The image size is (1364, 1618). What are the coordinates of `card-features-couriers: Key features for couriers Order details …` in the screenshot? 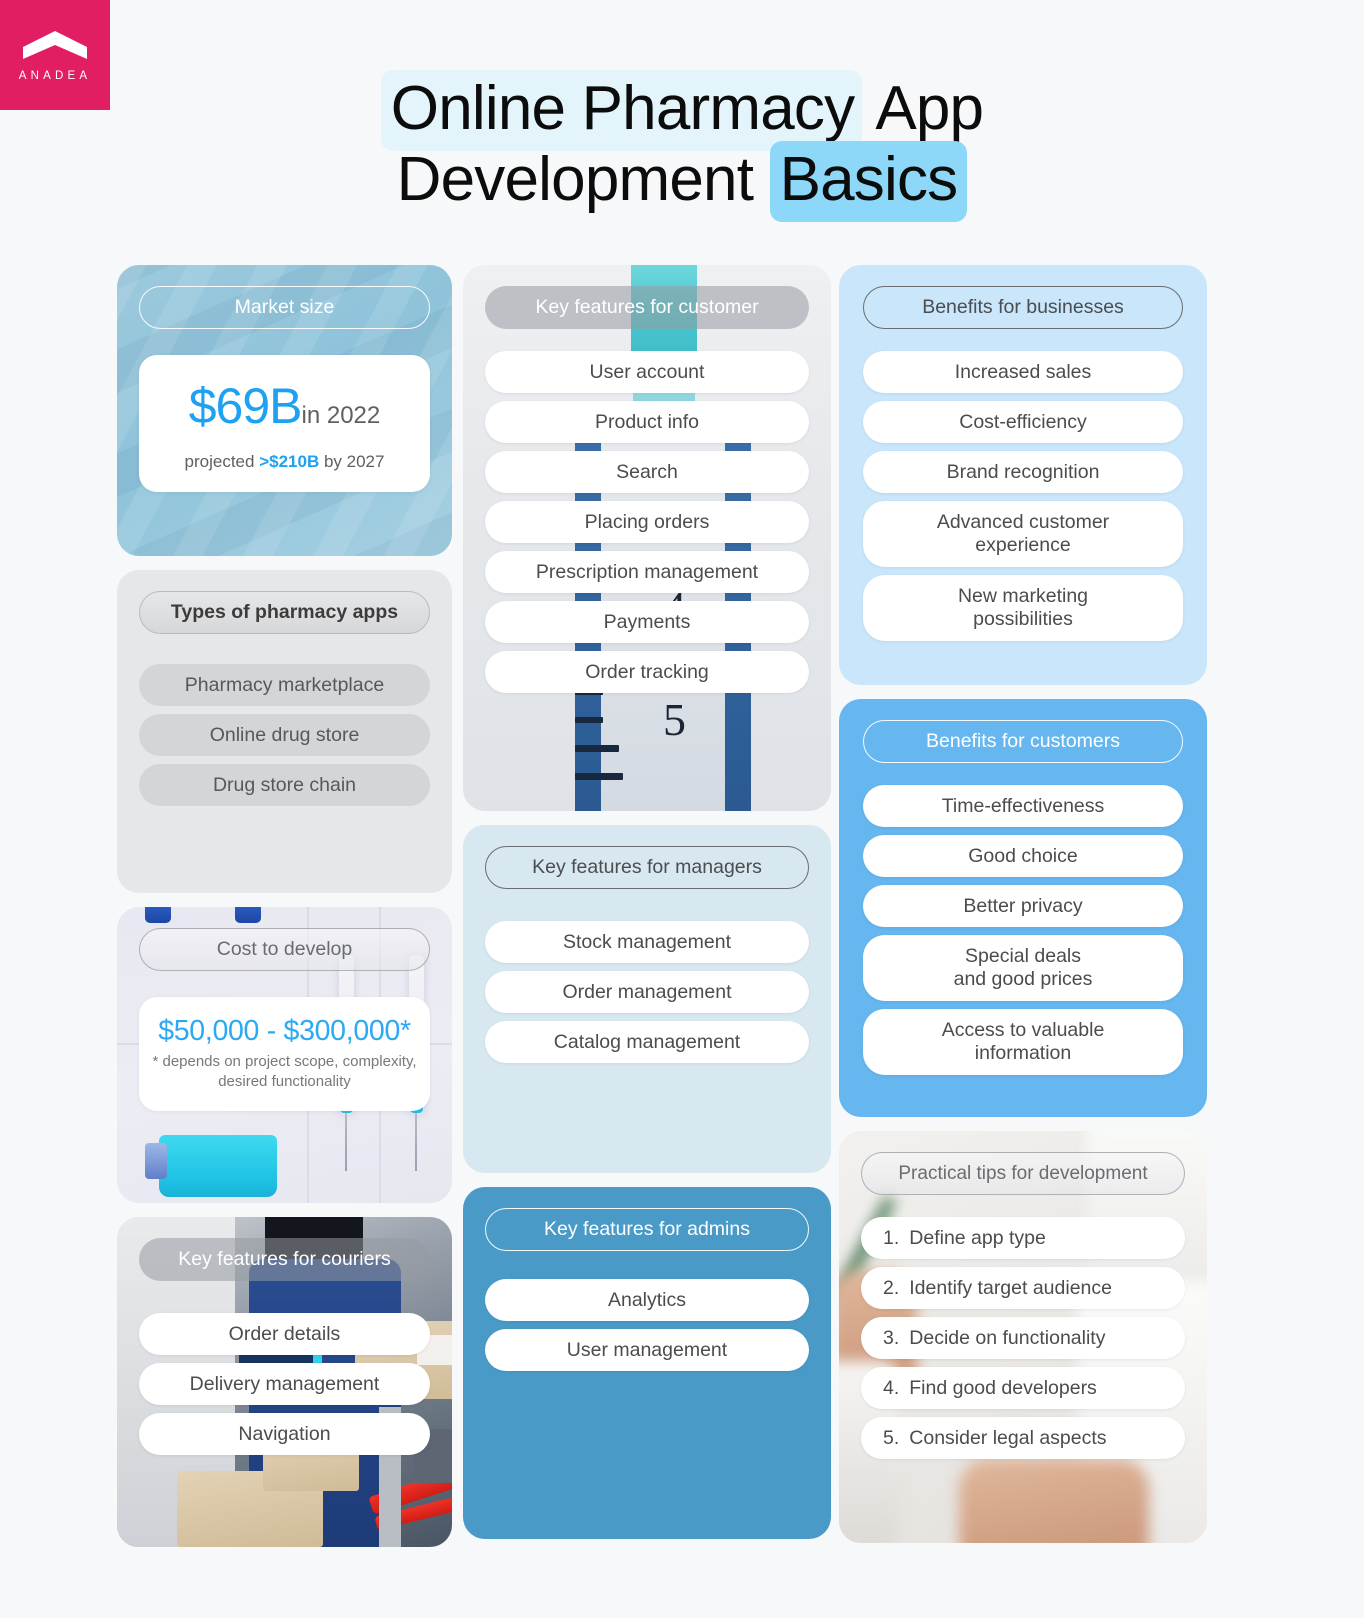 It's located at (284, 1382).